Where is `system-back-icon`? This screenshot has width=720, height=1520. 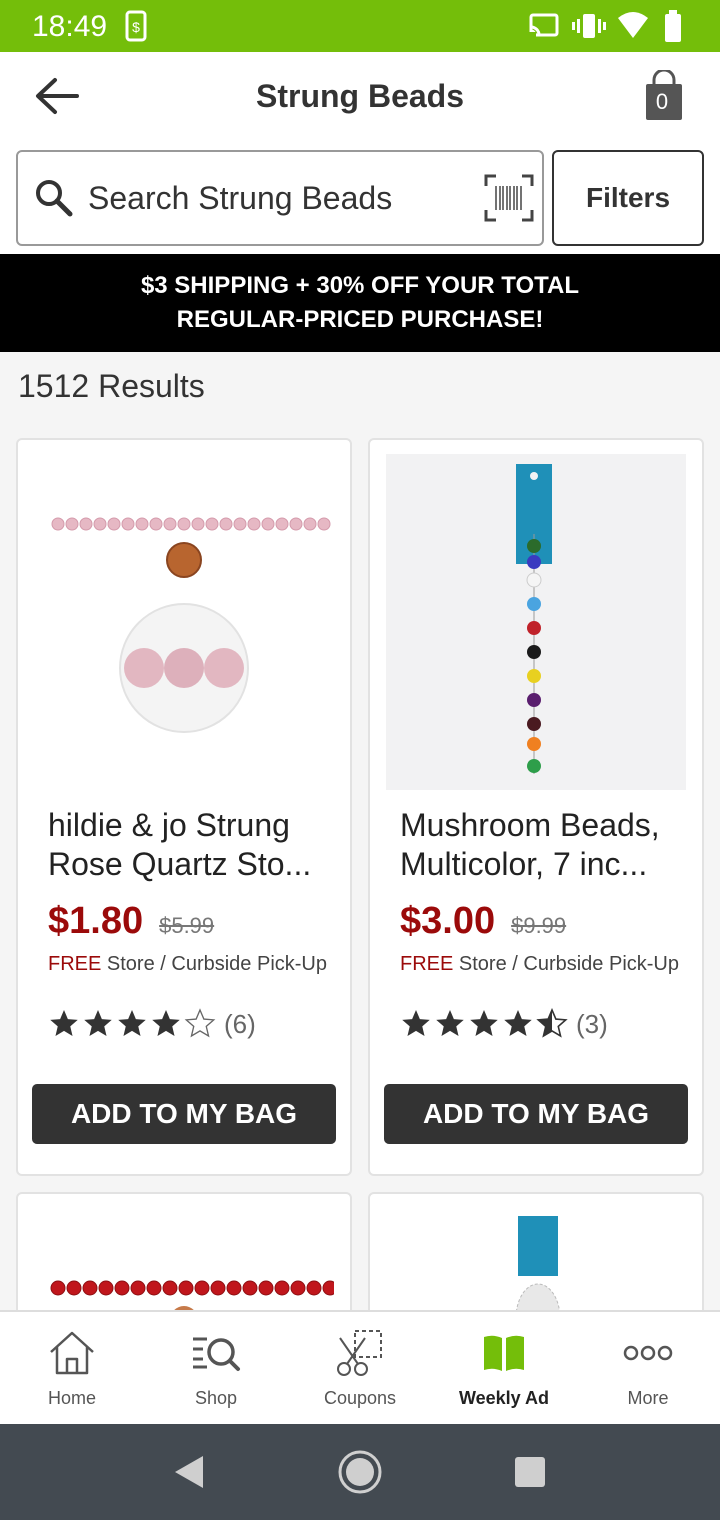
system-back-icon is located at coordinates (189, 1472).